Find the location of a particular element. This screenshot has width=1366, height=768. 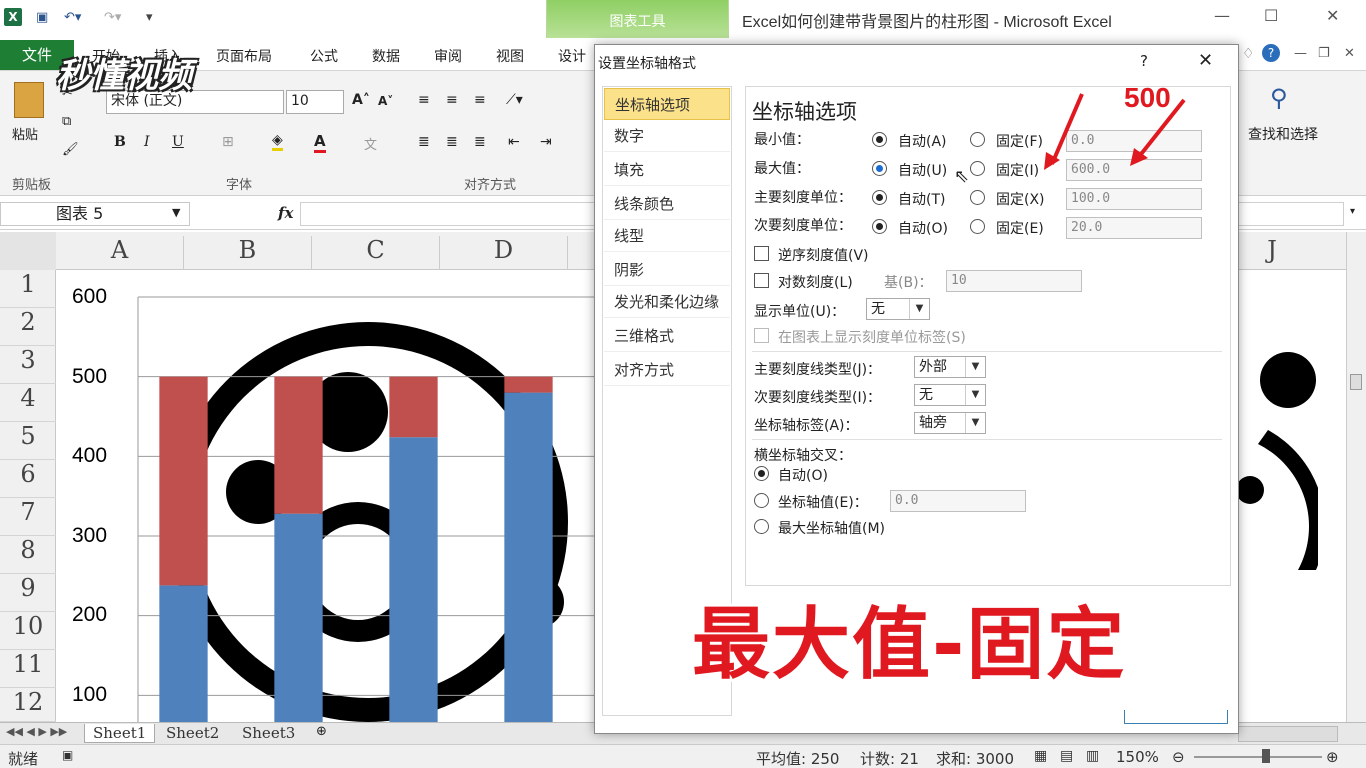

bold-icon: B is located at coordinates (120, 142).